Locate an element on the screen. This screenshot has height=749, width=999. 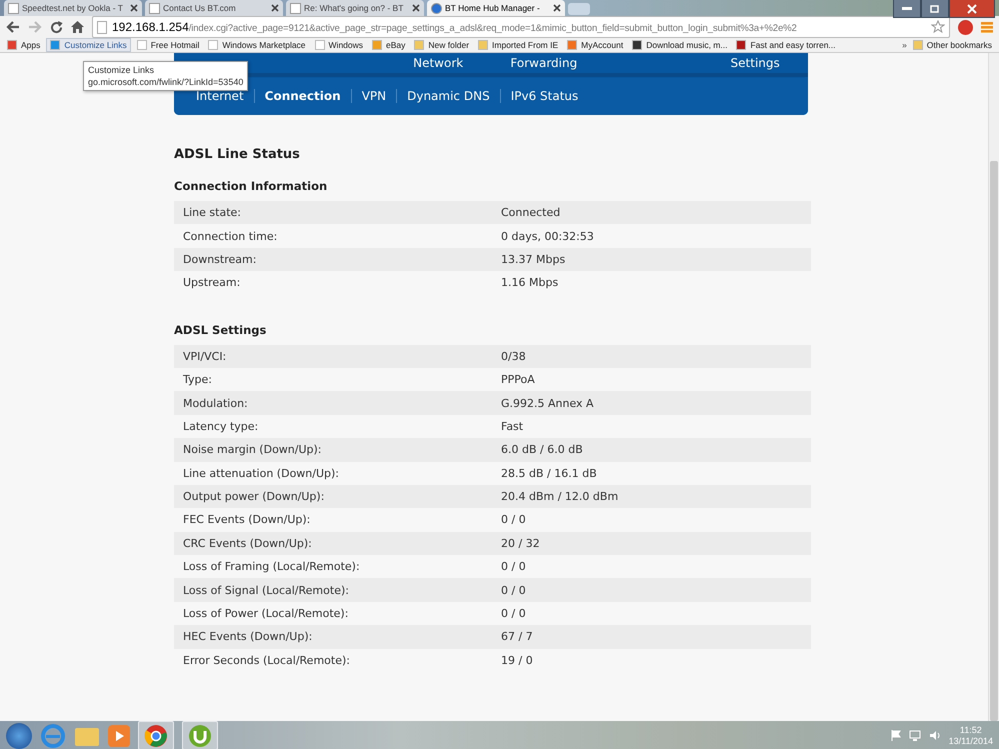
section-heading: ADSL Settings is located at coordinates (221, 329).